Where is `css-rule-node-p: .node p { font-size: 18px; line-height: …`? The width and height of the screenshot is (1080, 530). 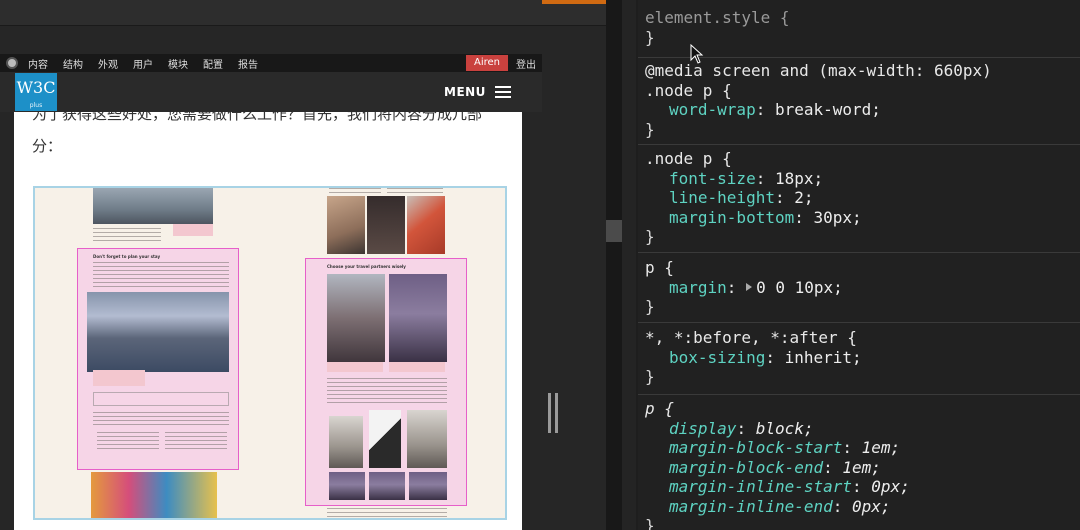
css-rule-node-p: .node p { font-size: 18px; line-height: … is located at coordinates (859, 199).